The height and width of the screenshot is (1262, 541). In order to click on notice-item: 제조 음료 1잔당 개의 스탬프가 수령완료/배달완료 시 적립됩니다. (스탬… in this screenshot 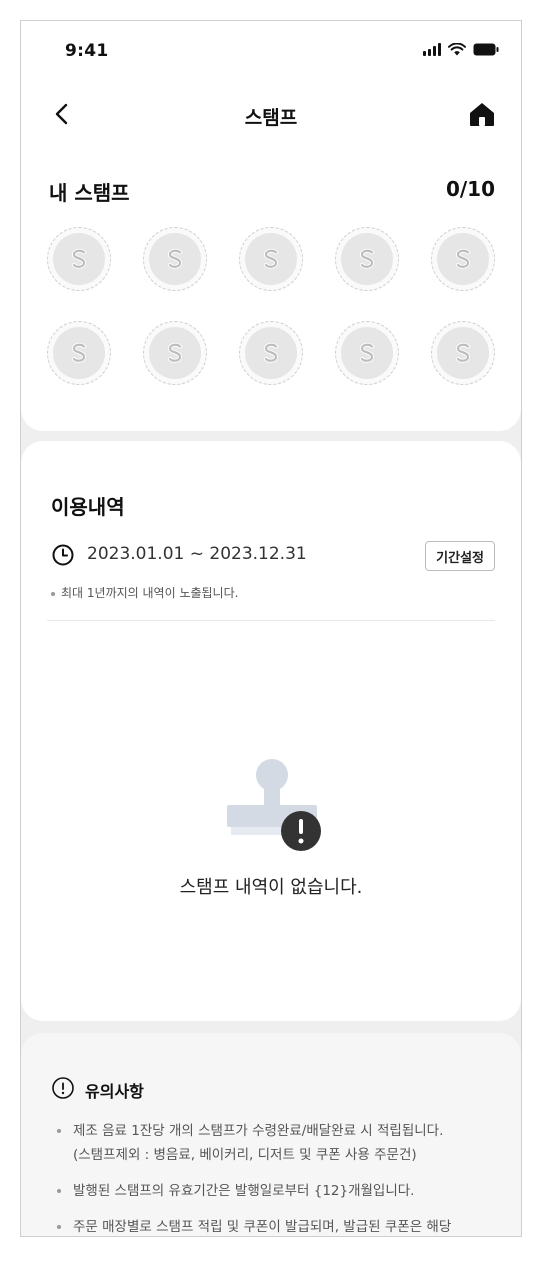, I will do `click(278, 1143)`.